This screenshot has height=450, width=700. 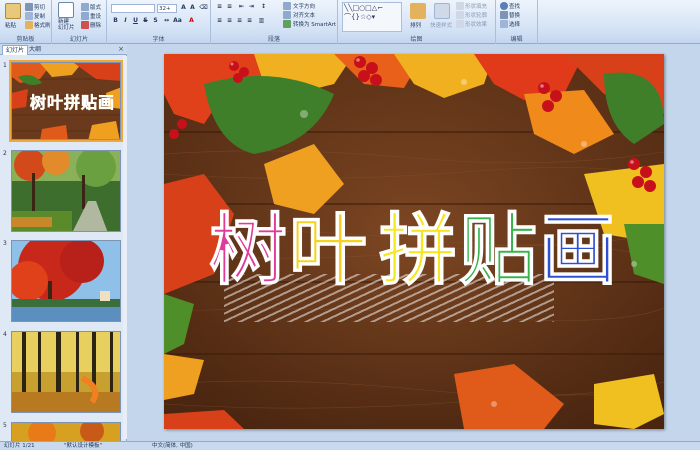 I want to click on change-case-icon: Aa, so click(x=177, y=21).